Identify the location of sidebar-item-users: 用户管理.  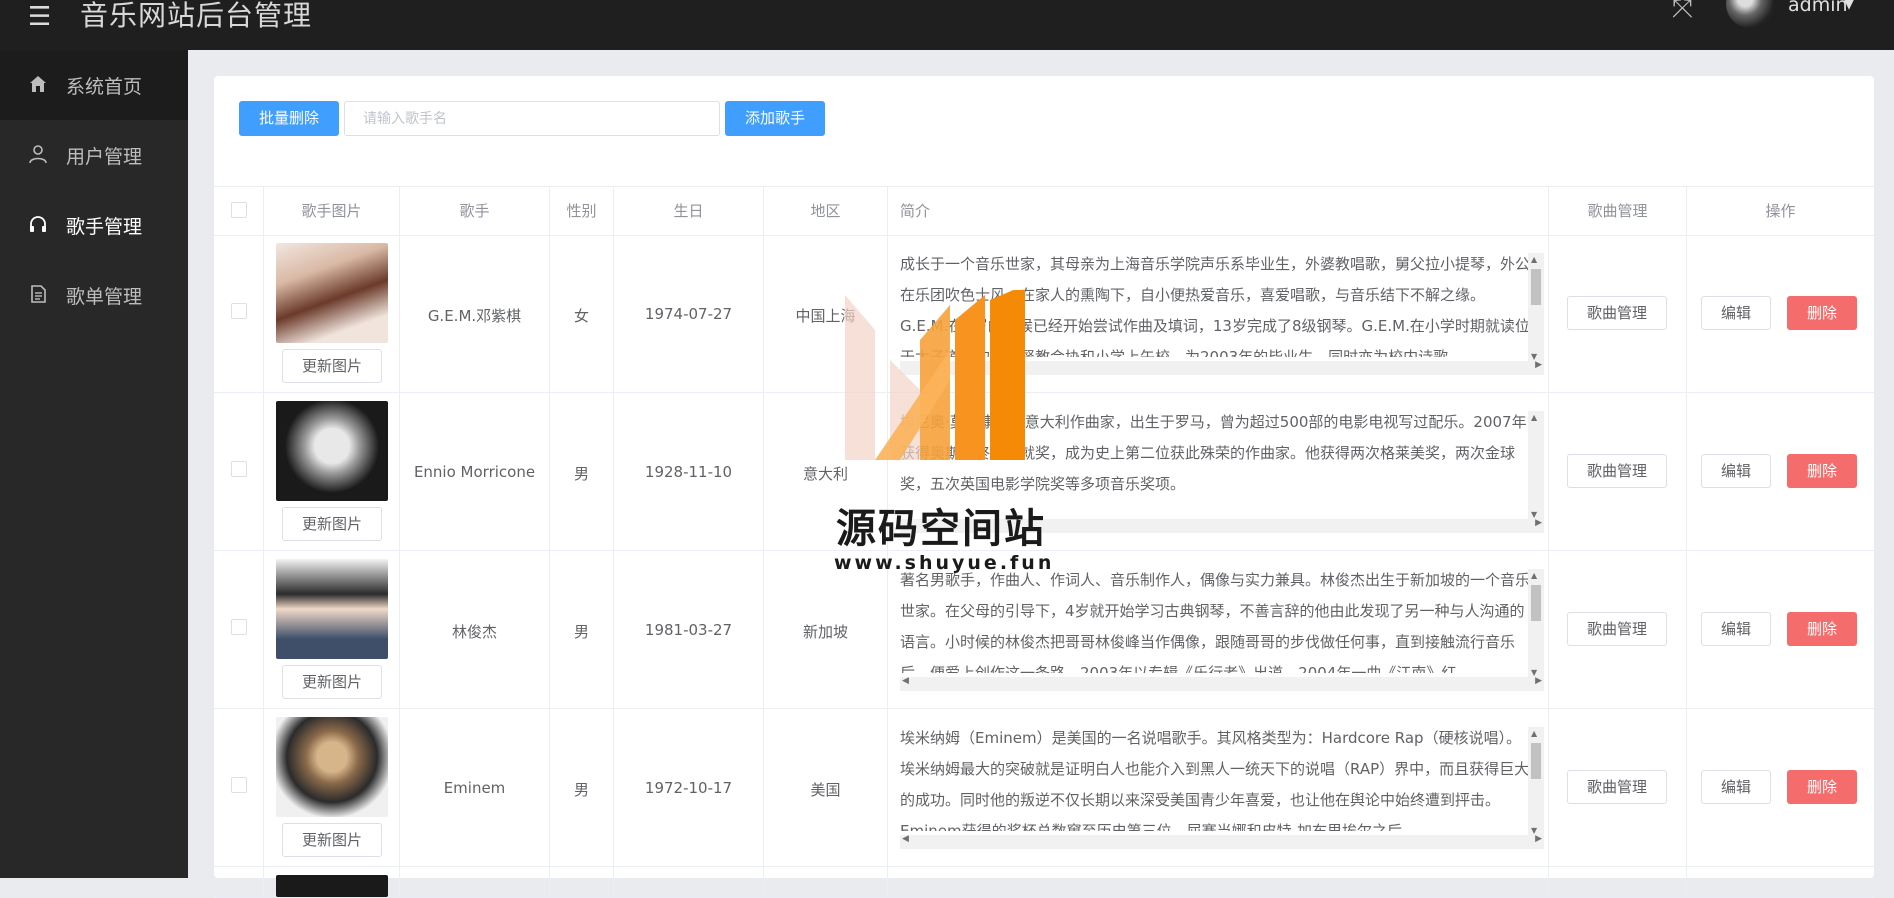
(94, 155).